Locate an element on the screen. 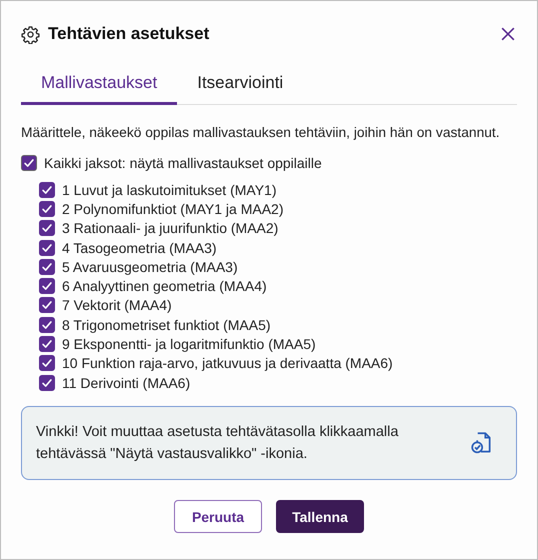 Image resolution: width=538 pixels, height=560 pixels. checkbox-option: 10 Funktion raja-arvo, jatkuvuus ja derivaatta (MAA6) is located at coordinates (278, 363).